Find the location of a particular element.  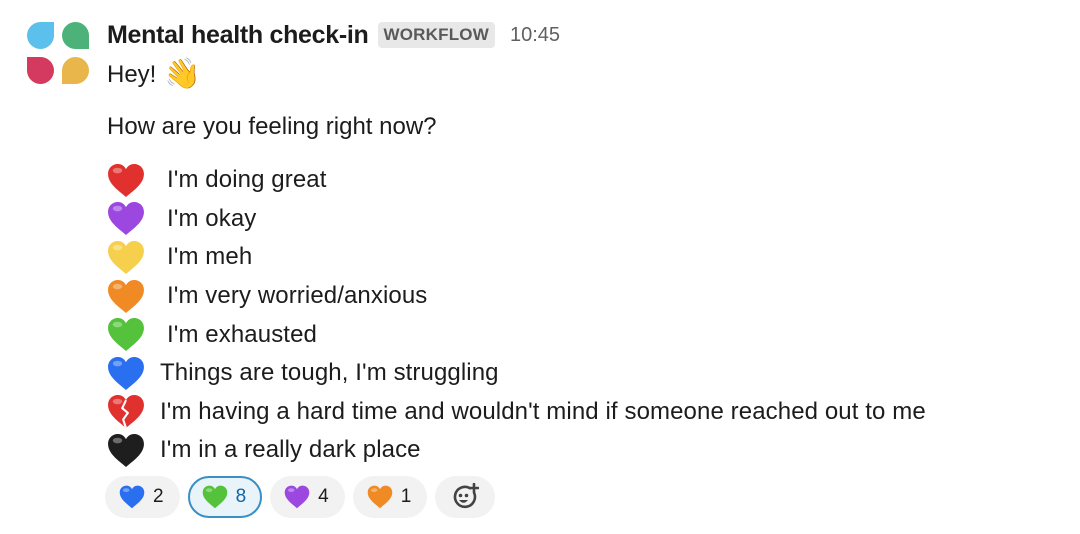

option-label: Things are tough, I'm struggling is located at coordinates (329, 373).